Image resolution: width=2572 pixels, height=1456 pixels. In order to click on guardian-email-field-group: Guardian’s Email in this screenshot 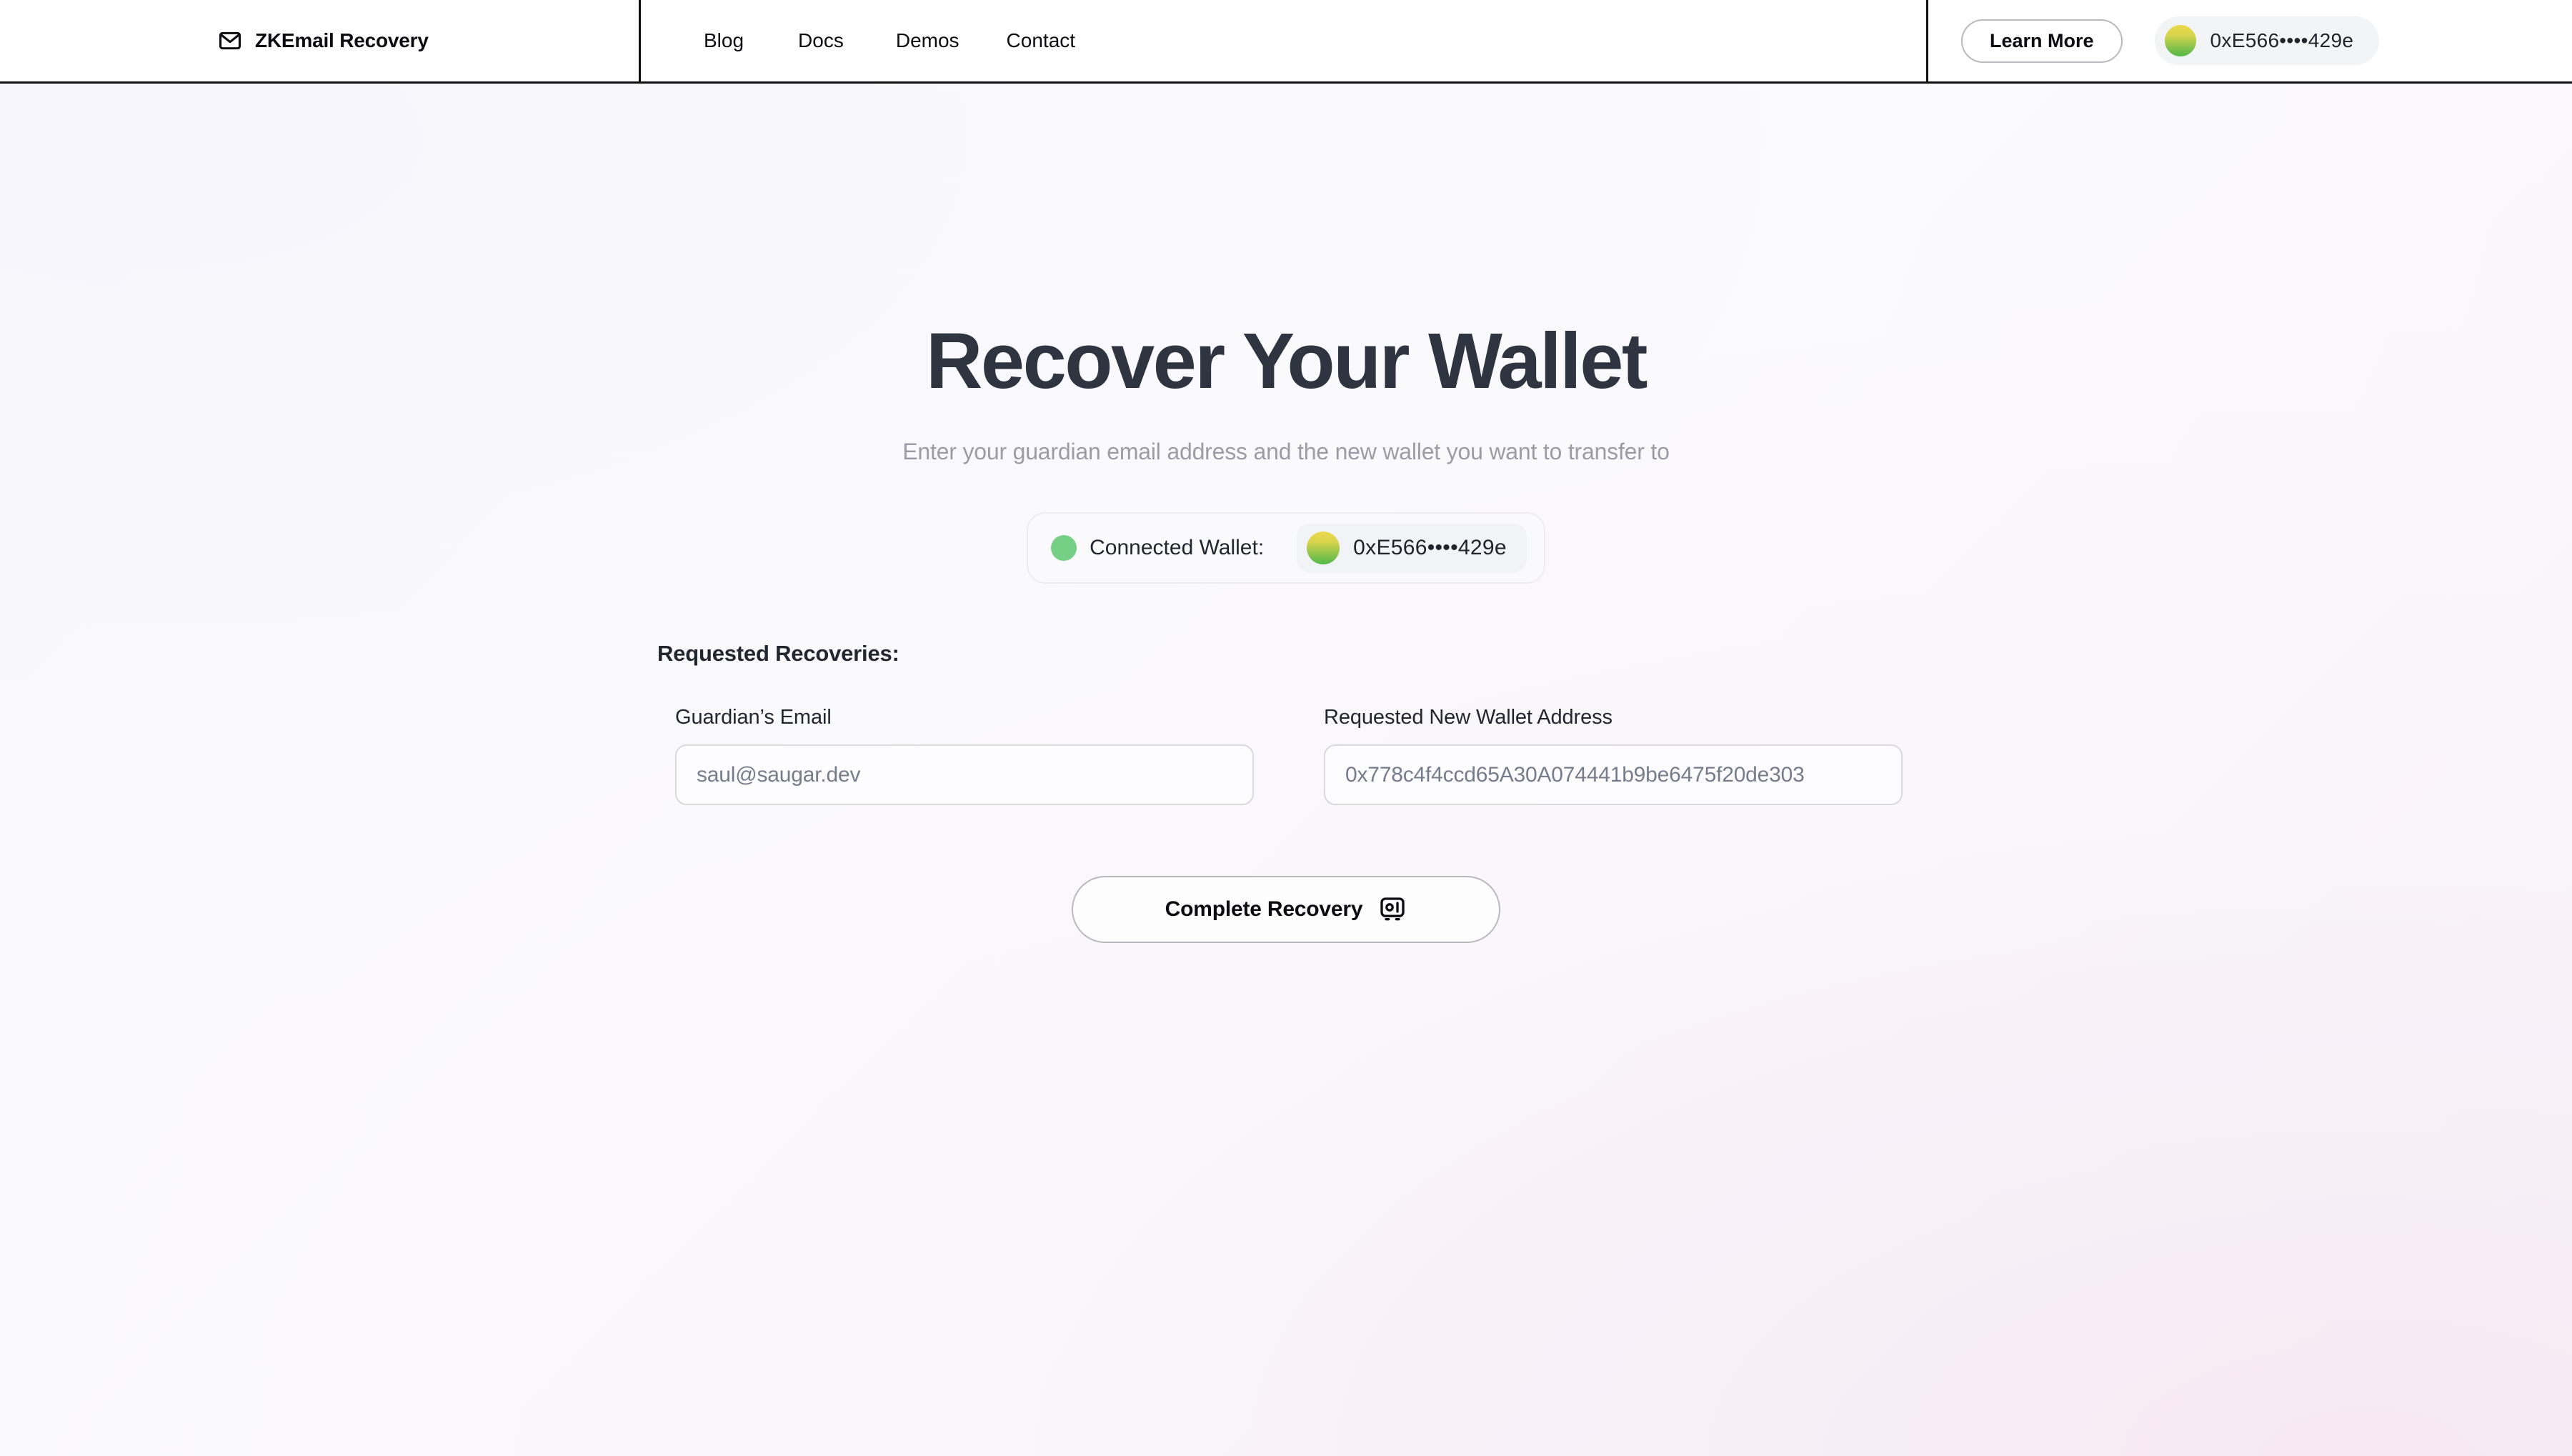, I will do `click(964, 755)`.